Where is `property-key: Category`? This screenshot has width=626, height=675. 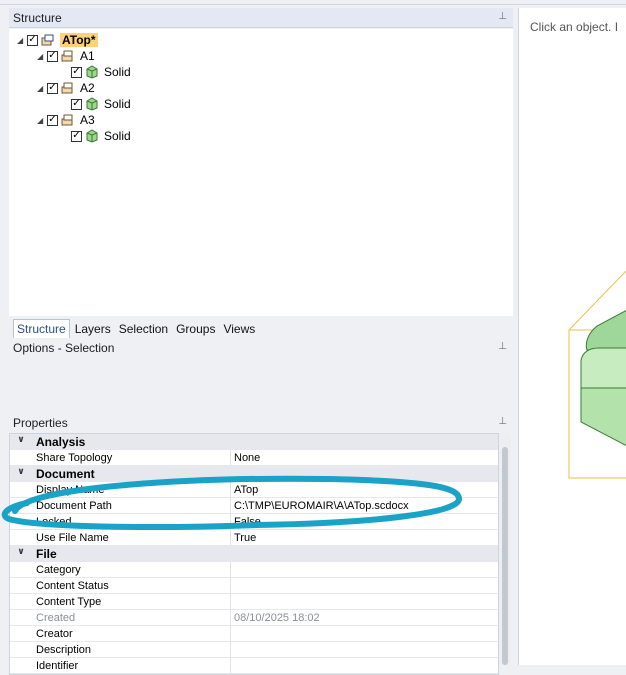
property-key: Category is located at coordinates (120, 569).